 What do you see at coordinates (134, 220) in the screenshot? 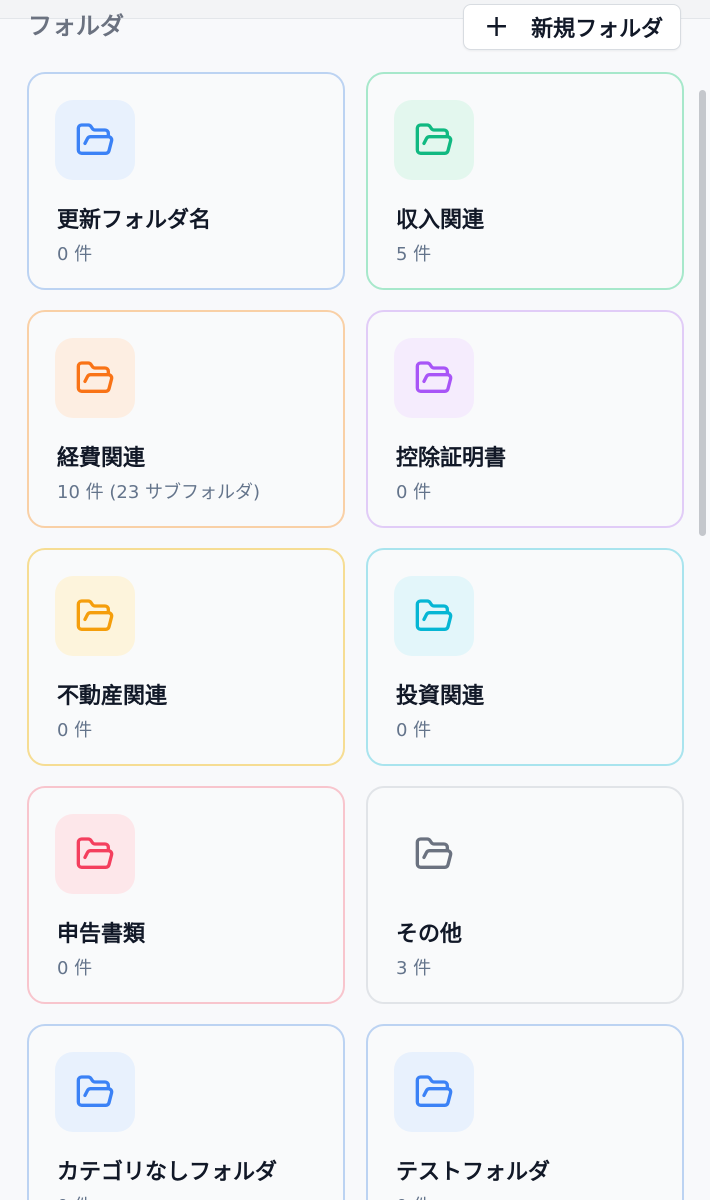
I see `folder-name: 更新フォルダ名` at bounding box center [134, 220].